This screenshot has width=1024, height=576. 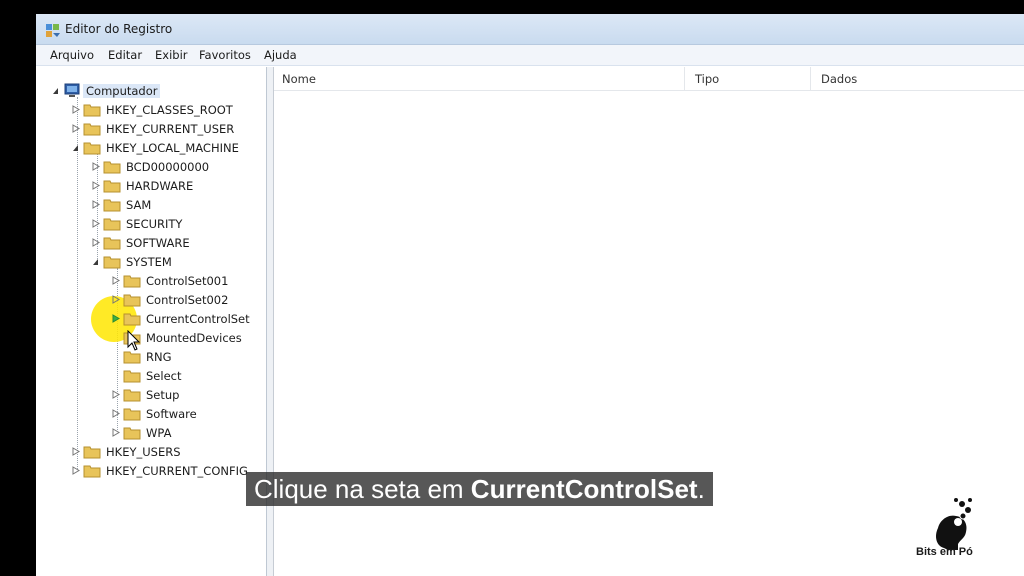 I want to click on menu-exibir: Exibir, so click(x=171, y=55).